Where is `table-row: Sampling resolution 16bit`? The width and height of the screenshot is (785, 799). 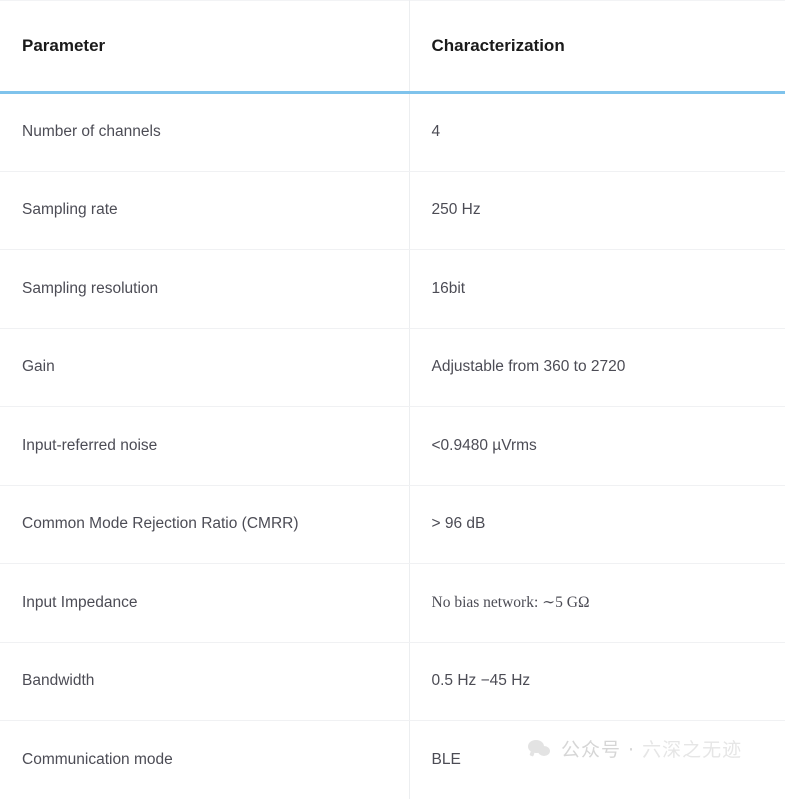
table-row: Sampling resolution 16bit is located at coordinates (392, 289).